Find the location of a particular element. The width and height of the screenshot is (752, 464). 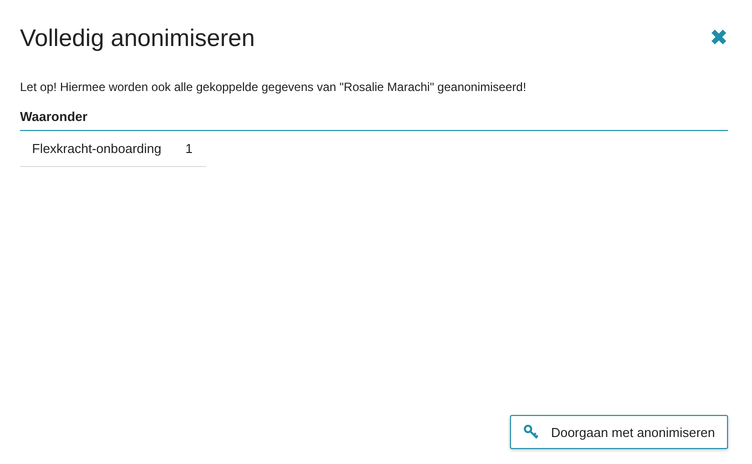

warning-text: Let op! Hiermee worden ook alle gekoppelde gegevens van "Rosalie Marachi" geanonimiseerd! is located at coordinates (274, 87).